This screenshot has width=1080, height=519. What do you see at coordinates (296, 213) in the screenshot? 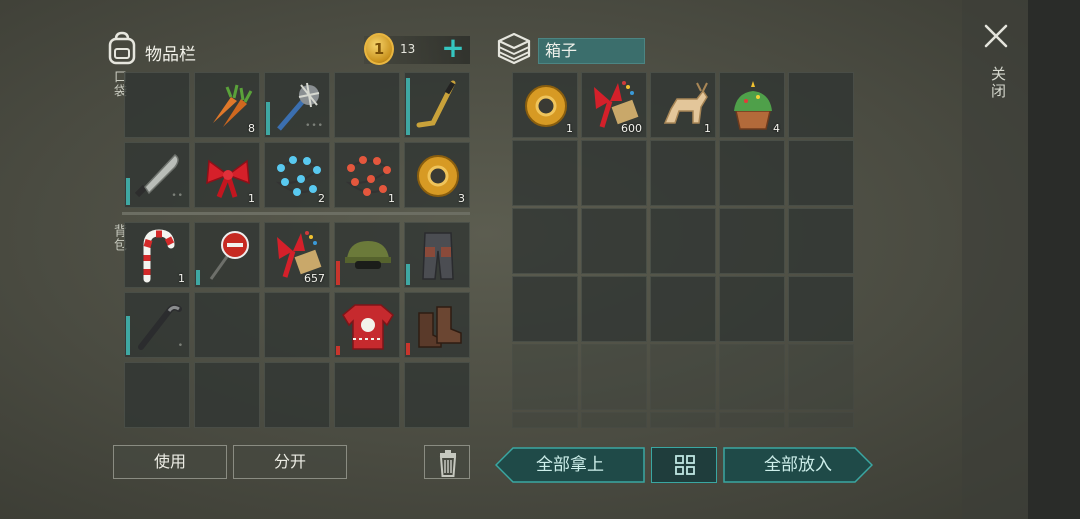
I see `section-divider` at bounding box center [296, 213].